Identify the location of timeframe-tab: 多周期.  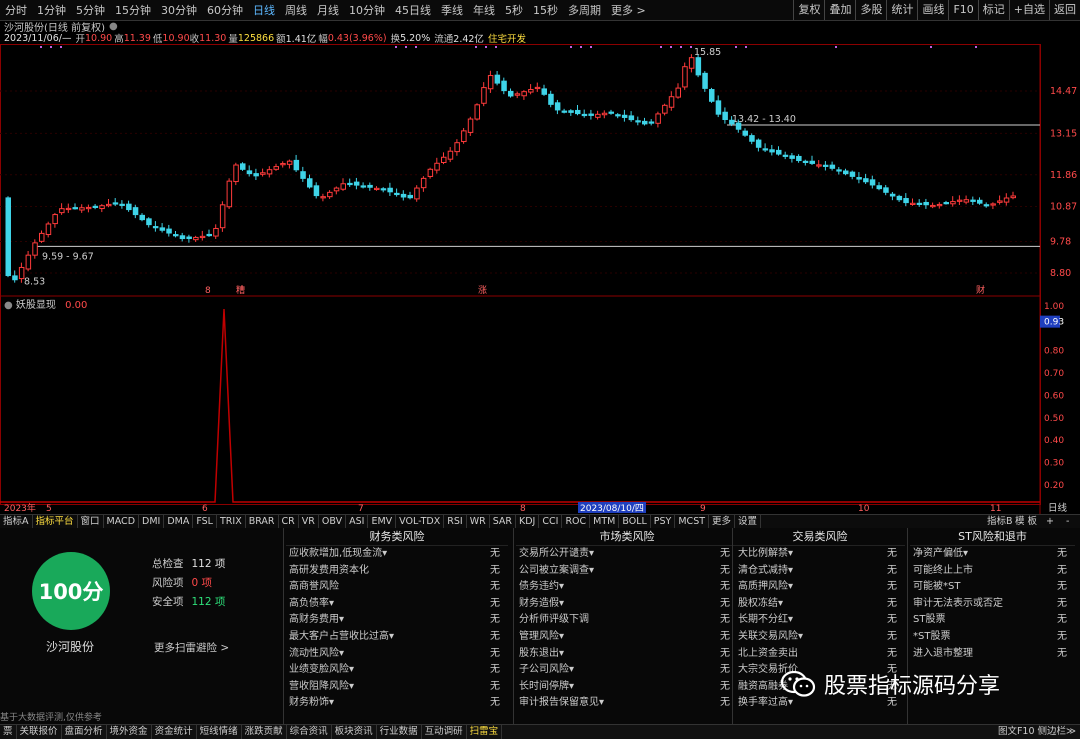
(584, 10).